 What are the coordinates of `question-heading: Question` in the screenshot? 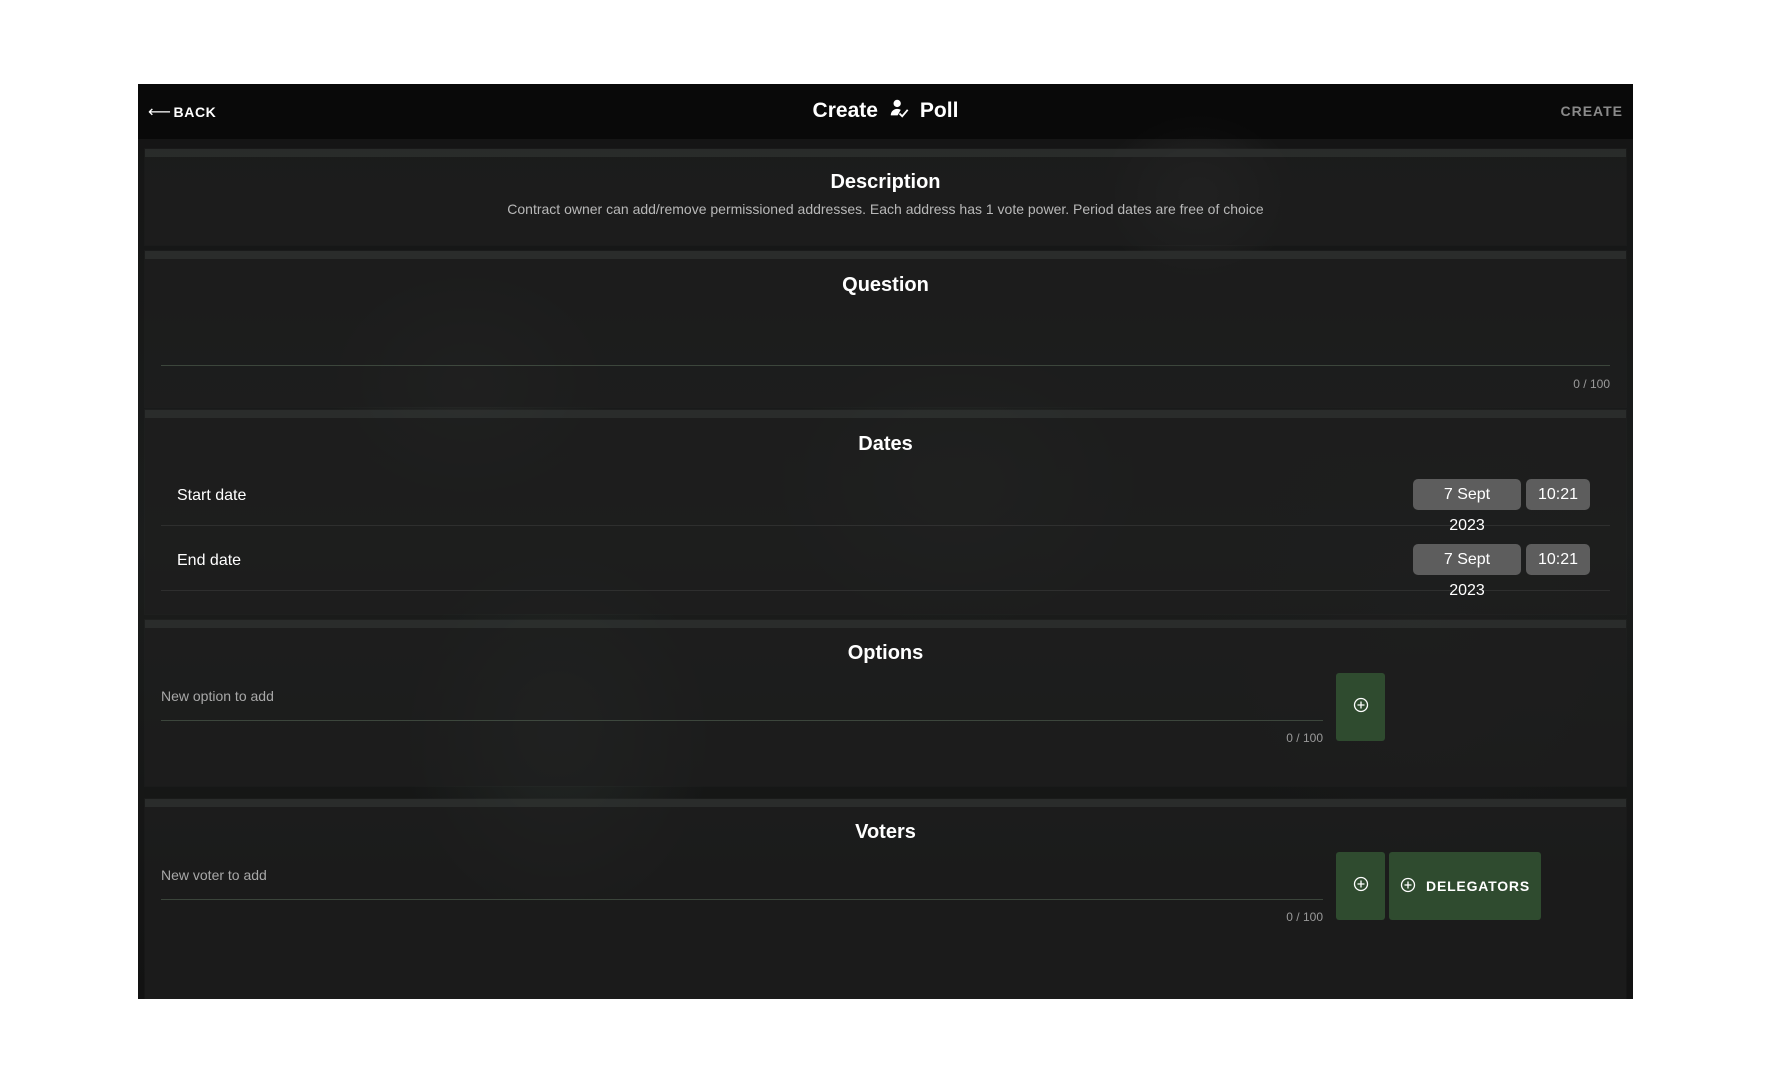 It's located at (885, 285).